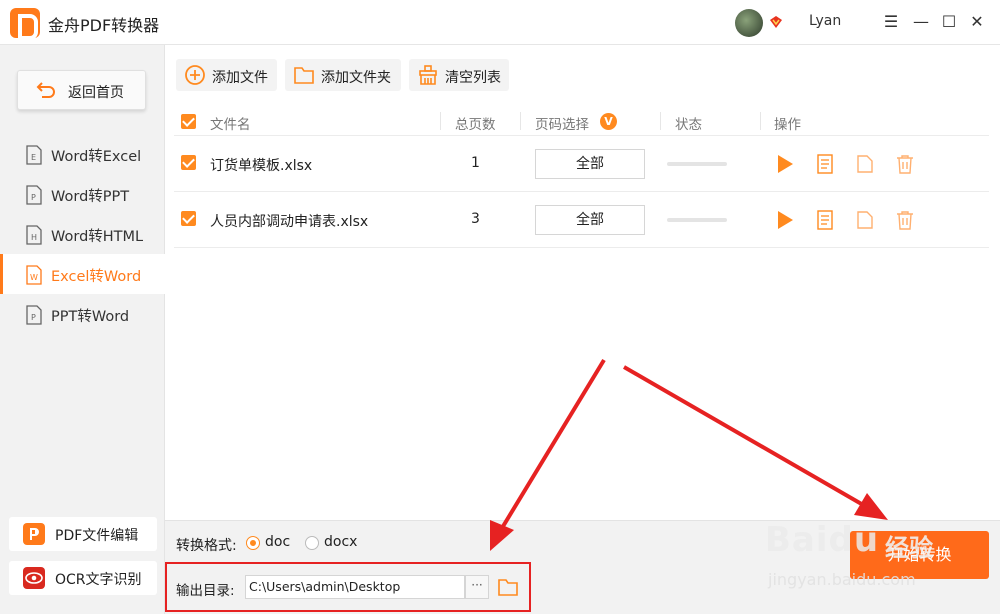  I want to click on title-bar: 金舟PDF转换器 Lyan ☰ — ☐ ✕, so click(500, 22).